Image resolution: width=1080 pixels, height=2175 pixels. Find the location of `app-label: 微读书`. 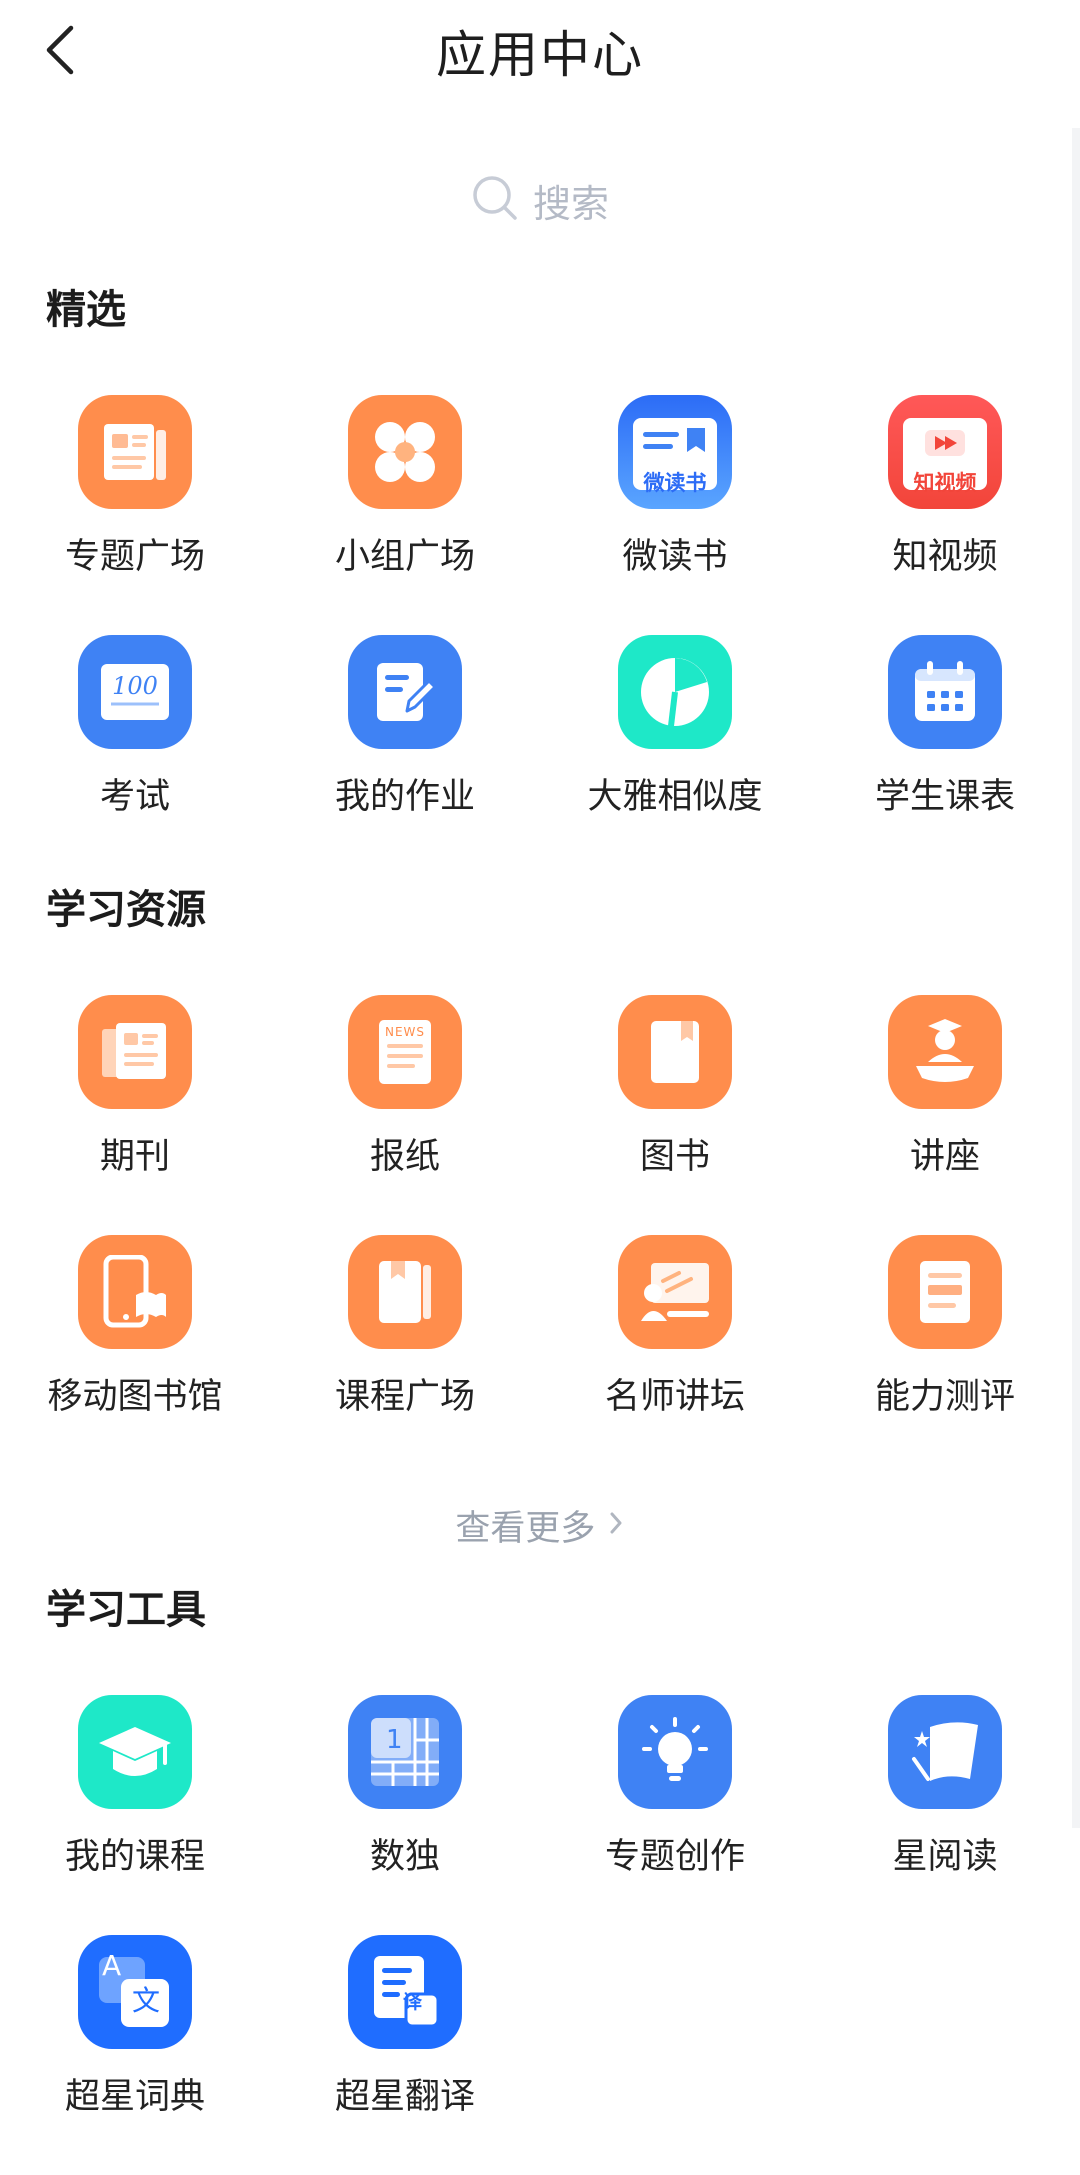

app-label: 微读书 is located at coordinates (675, 557).